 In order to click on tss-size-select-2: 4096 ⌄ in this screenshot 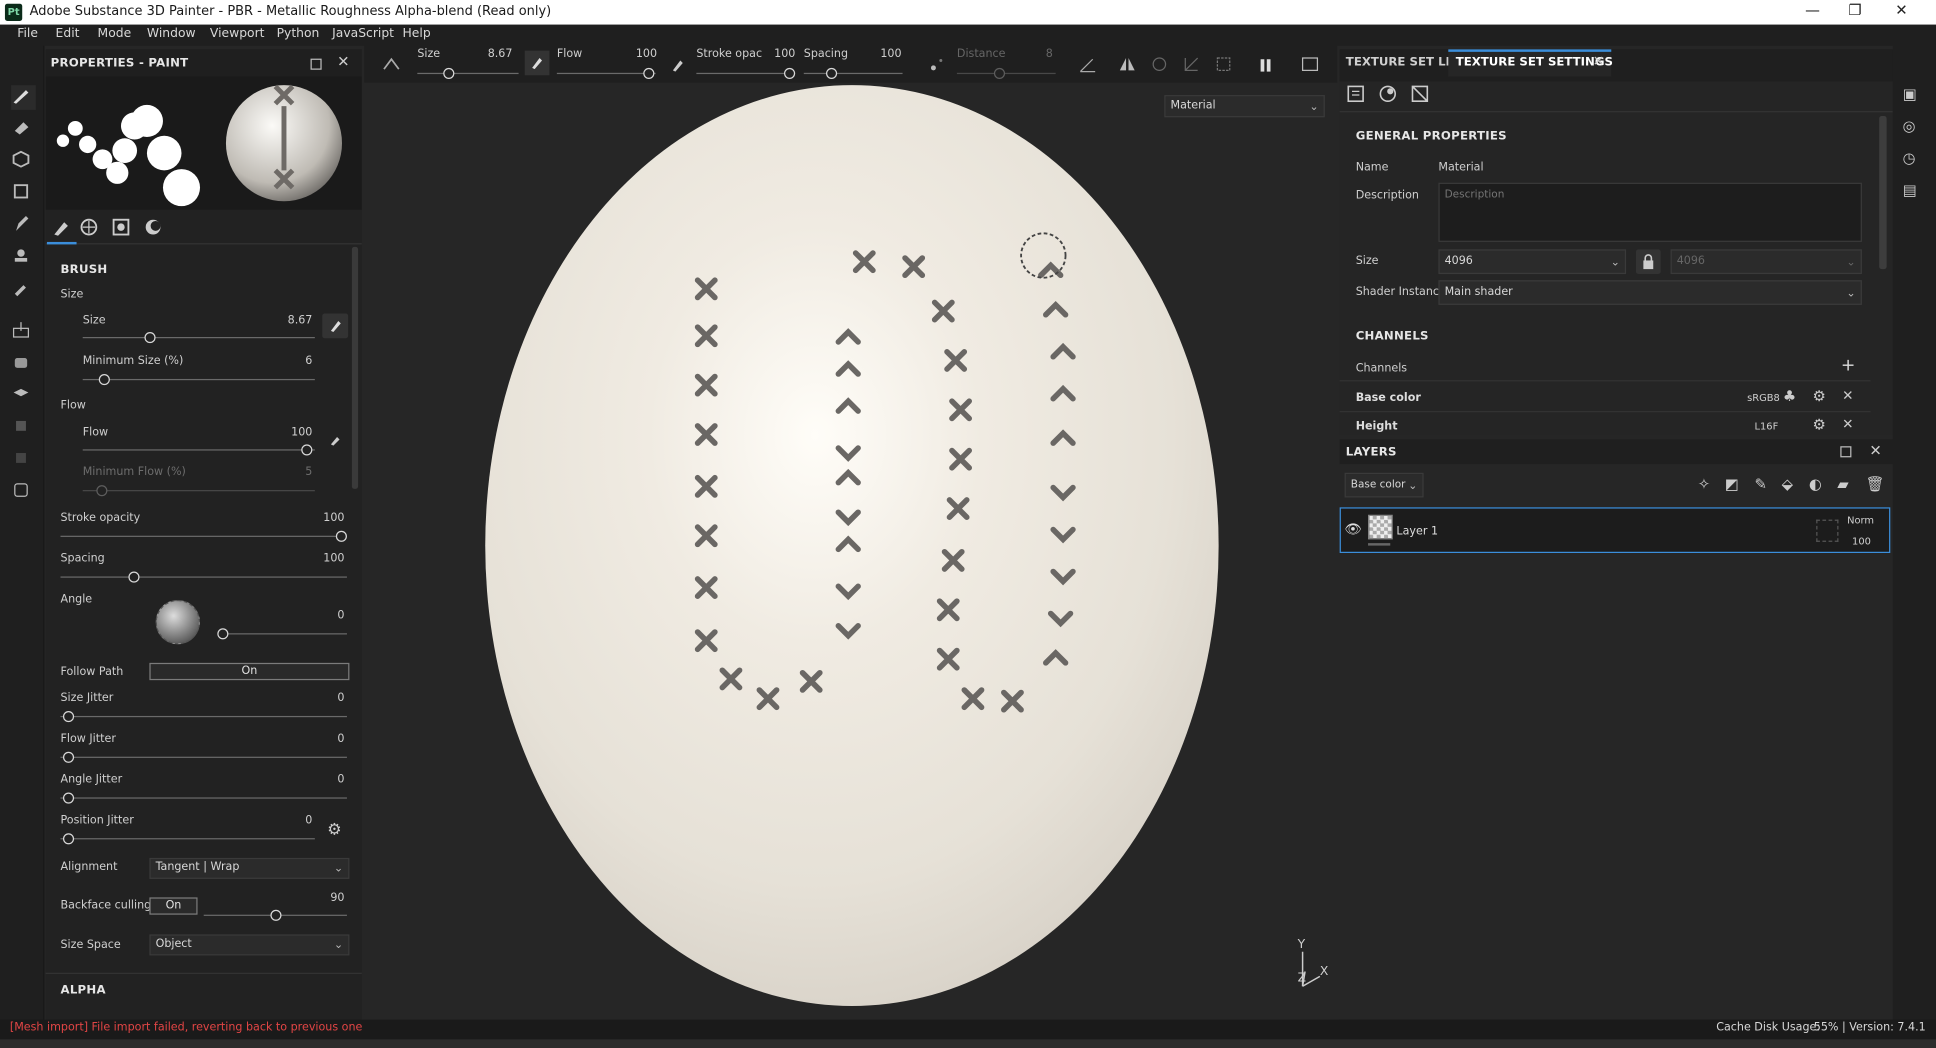, I will do `click(1766, 262)`.